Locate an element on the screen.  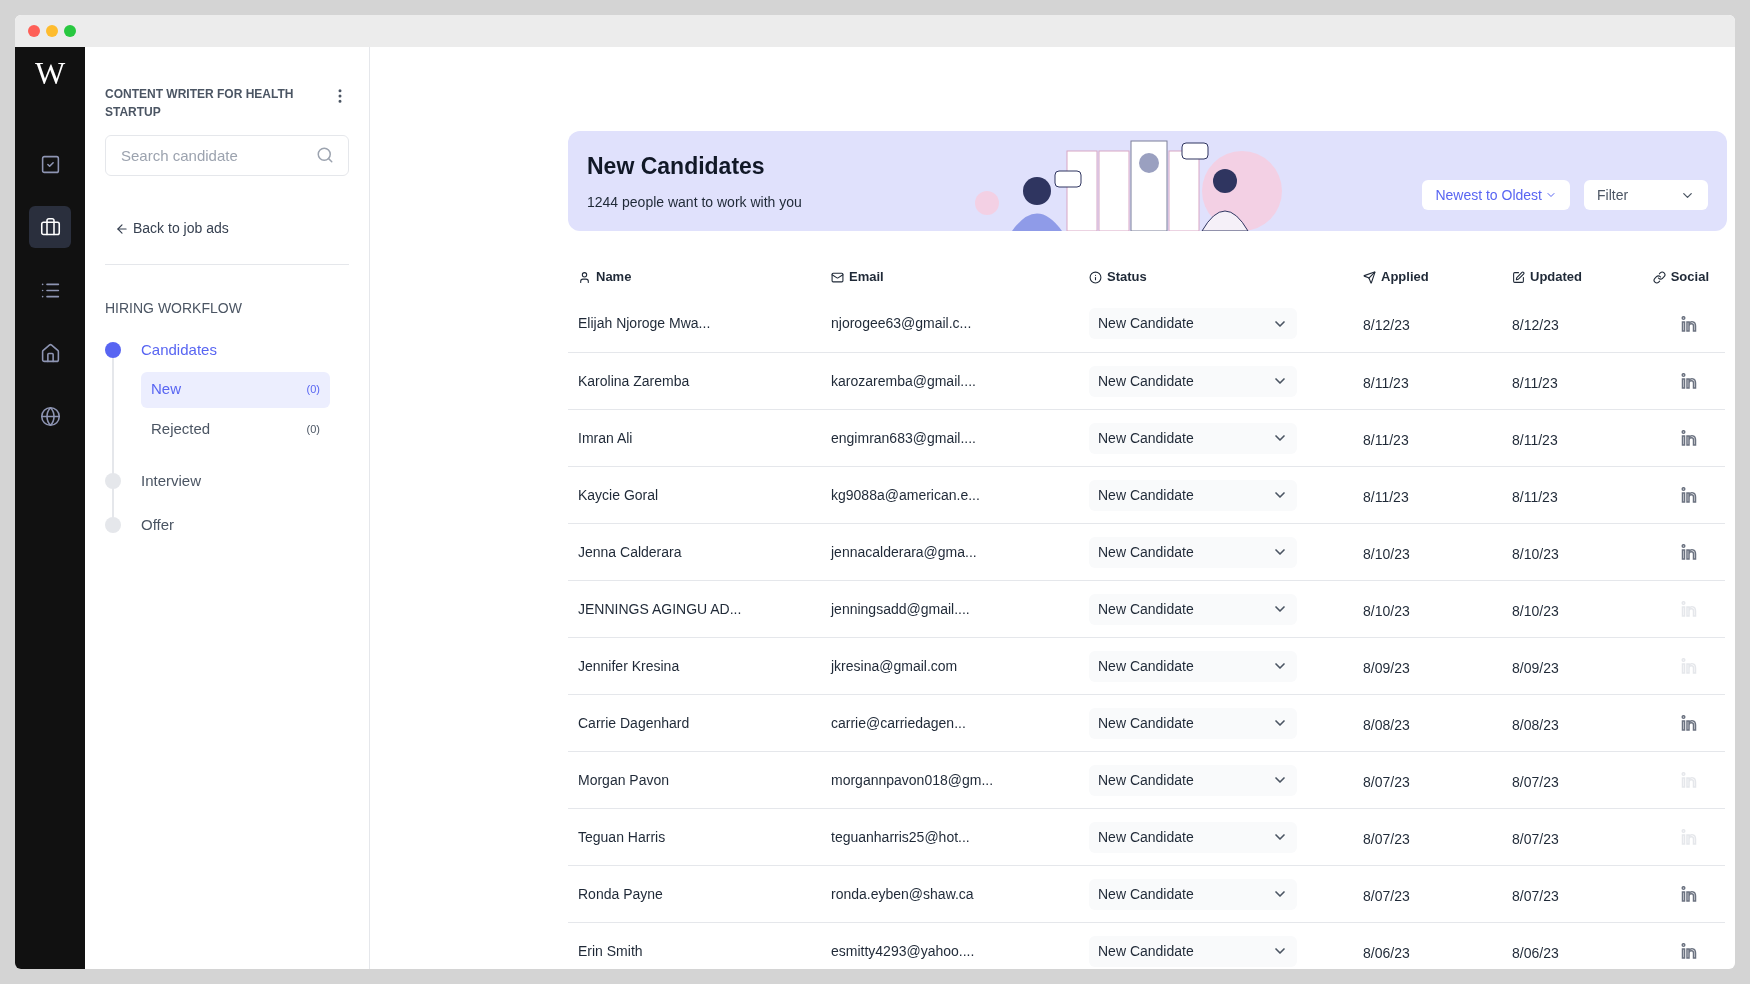
search-icon is located at coordinates (325, 155).